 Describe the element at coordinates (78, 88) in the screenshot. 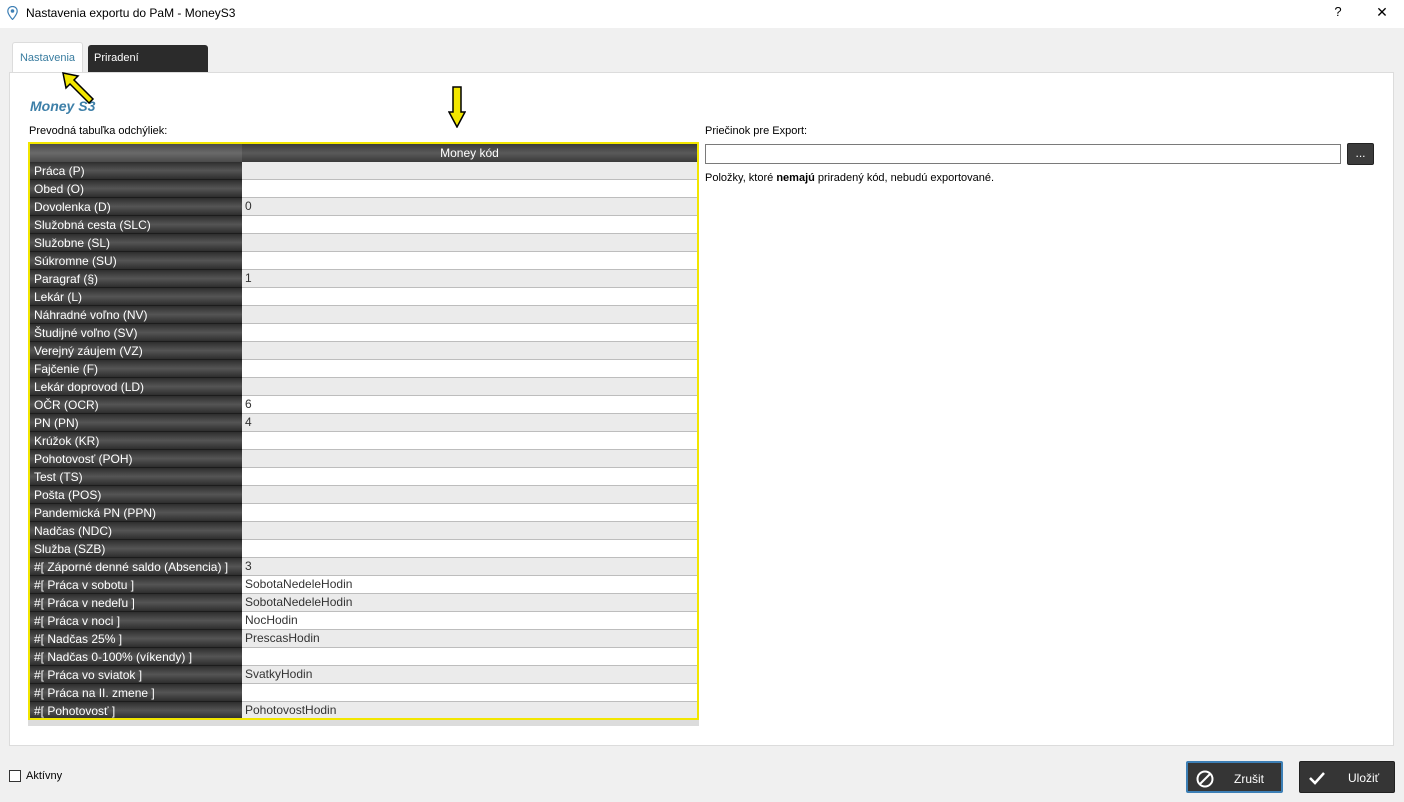

I see `yellow-diagonal-arrow-icon` at that location.